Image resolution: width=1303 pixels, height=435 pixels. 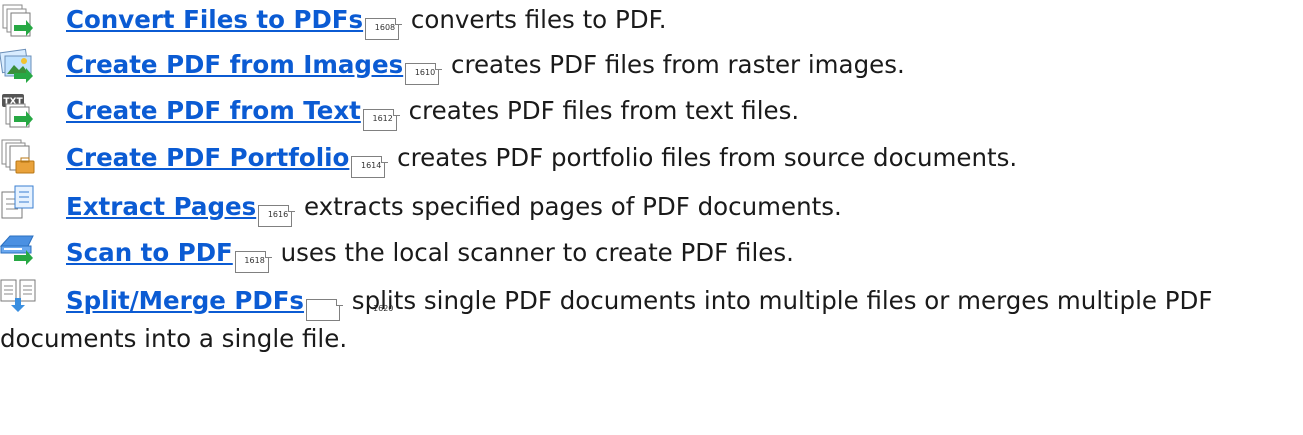 What do you see at coordinates (370, 167) in the screenshot?
I see `page-reference: 1614` at bounding box center [370, 167].